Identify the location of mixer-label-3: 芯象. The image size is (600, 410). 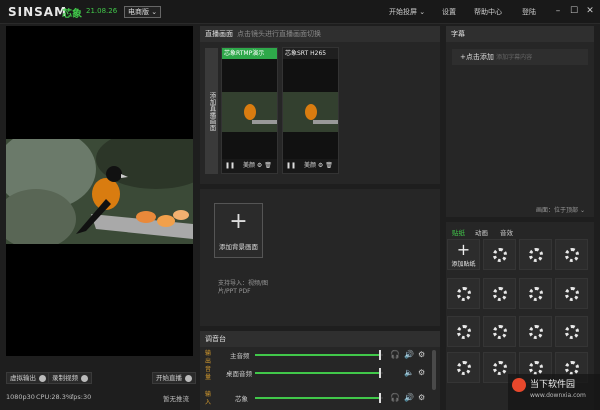
(241, 399).